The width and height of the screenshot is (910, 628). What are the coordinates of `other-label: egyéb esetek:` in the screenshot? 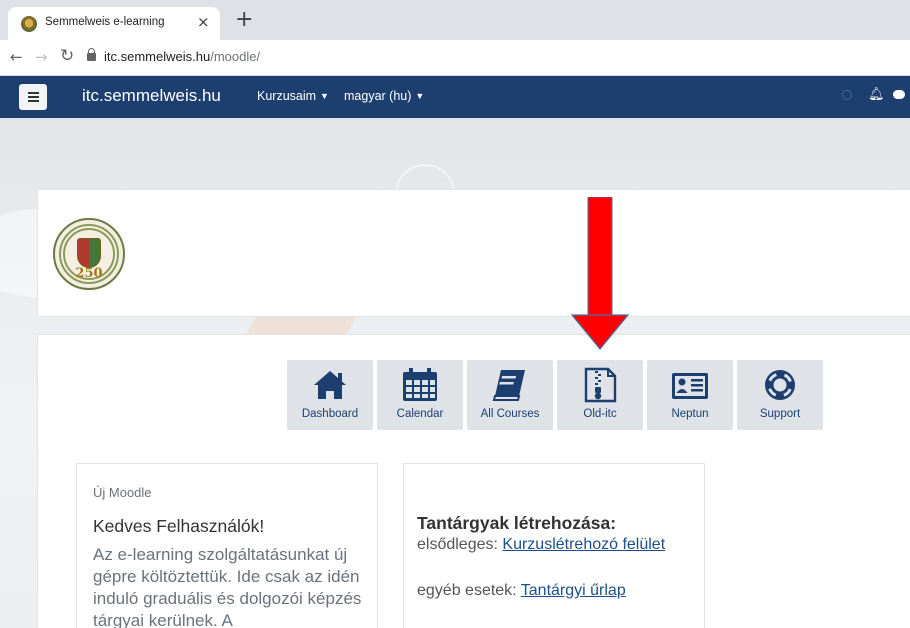 It's located at (469, 590).